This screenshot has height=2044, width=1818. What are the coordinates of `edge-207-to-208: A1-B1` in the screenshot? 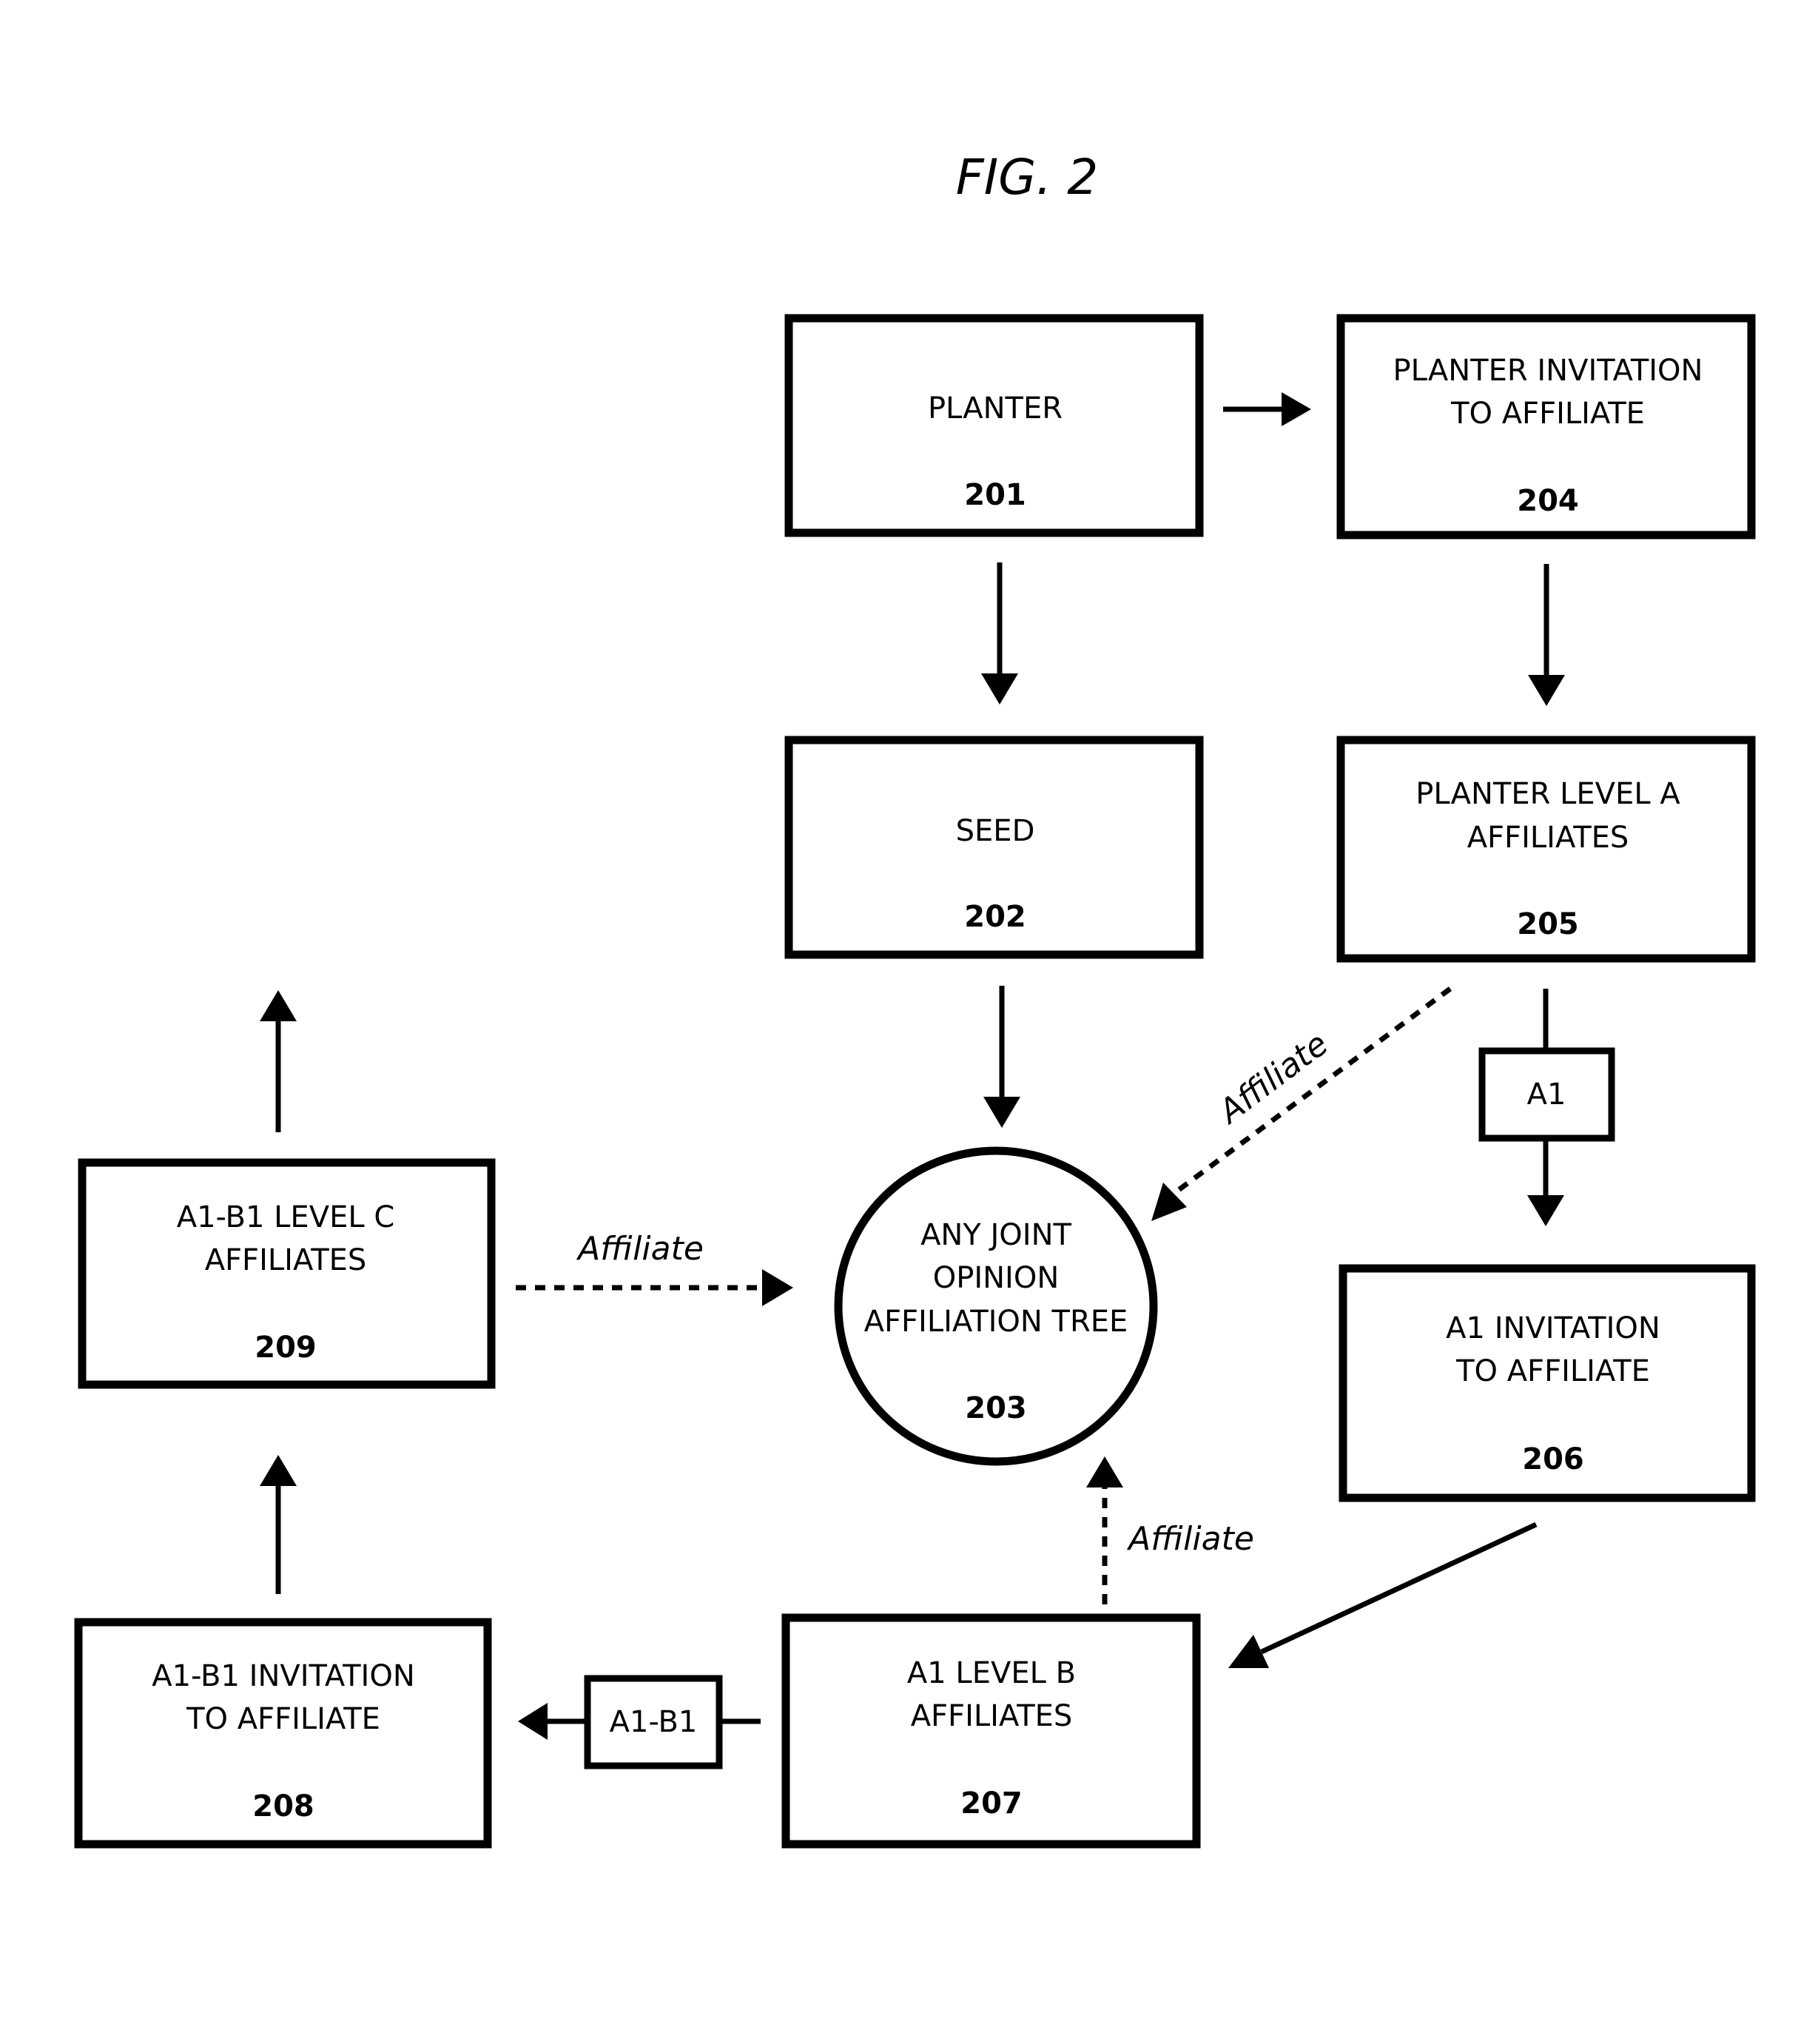 It's located at (640, 1722).